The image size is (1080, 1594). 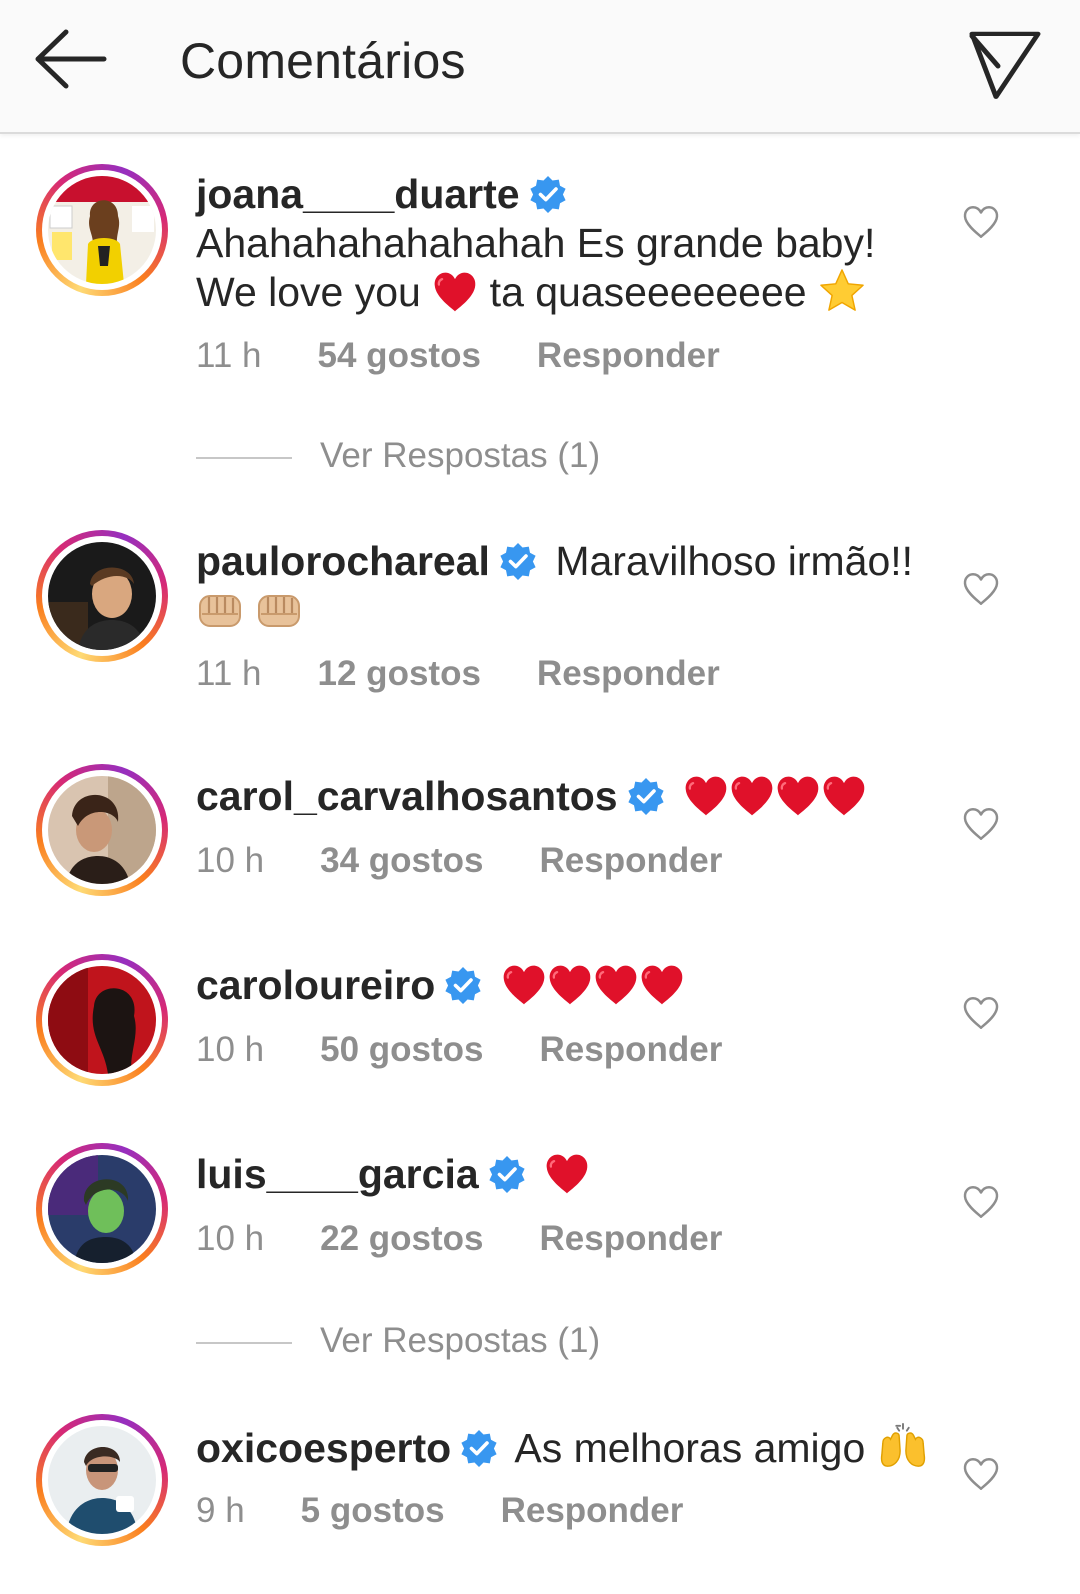 I want to click on comment-text: oxicoesperto As melhoras amigo, so click(x=566, y=1447).